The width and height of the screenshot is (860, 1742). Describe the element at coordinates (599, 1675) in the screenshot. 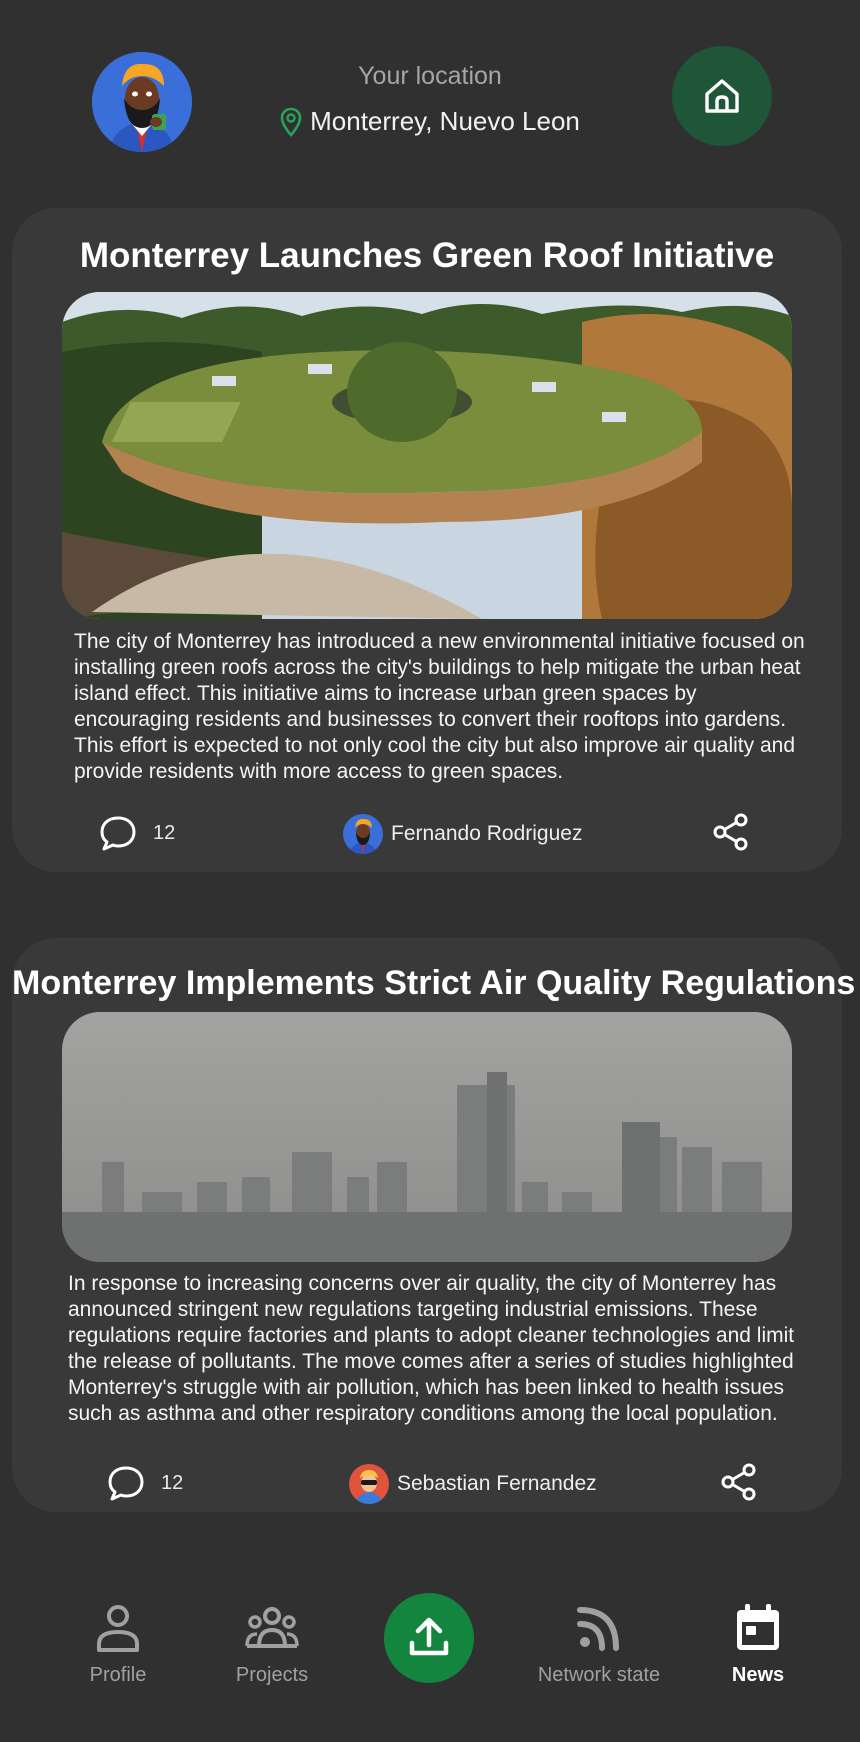

I see `nav-network-label: Network state` at that location.